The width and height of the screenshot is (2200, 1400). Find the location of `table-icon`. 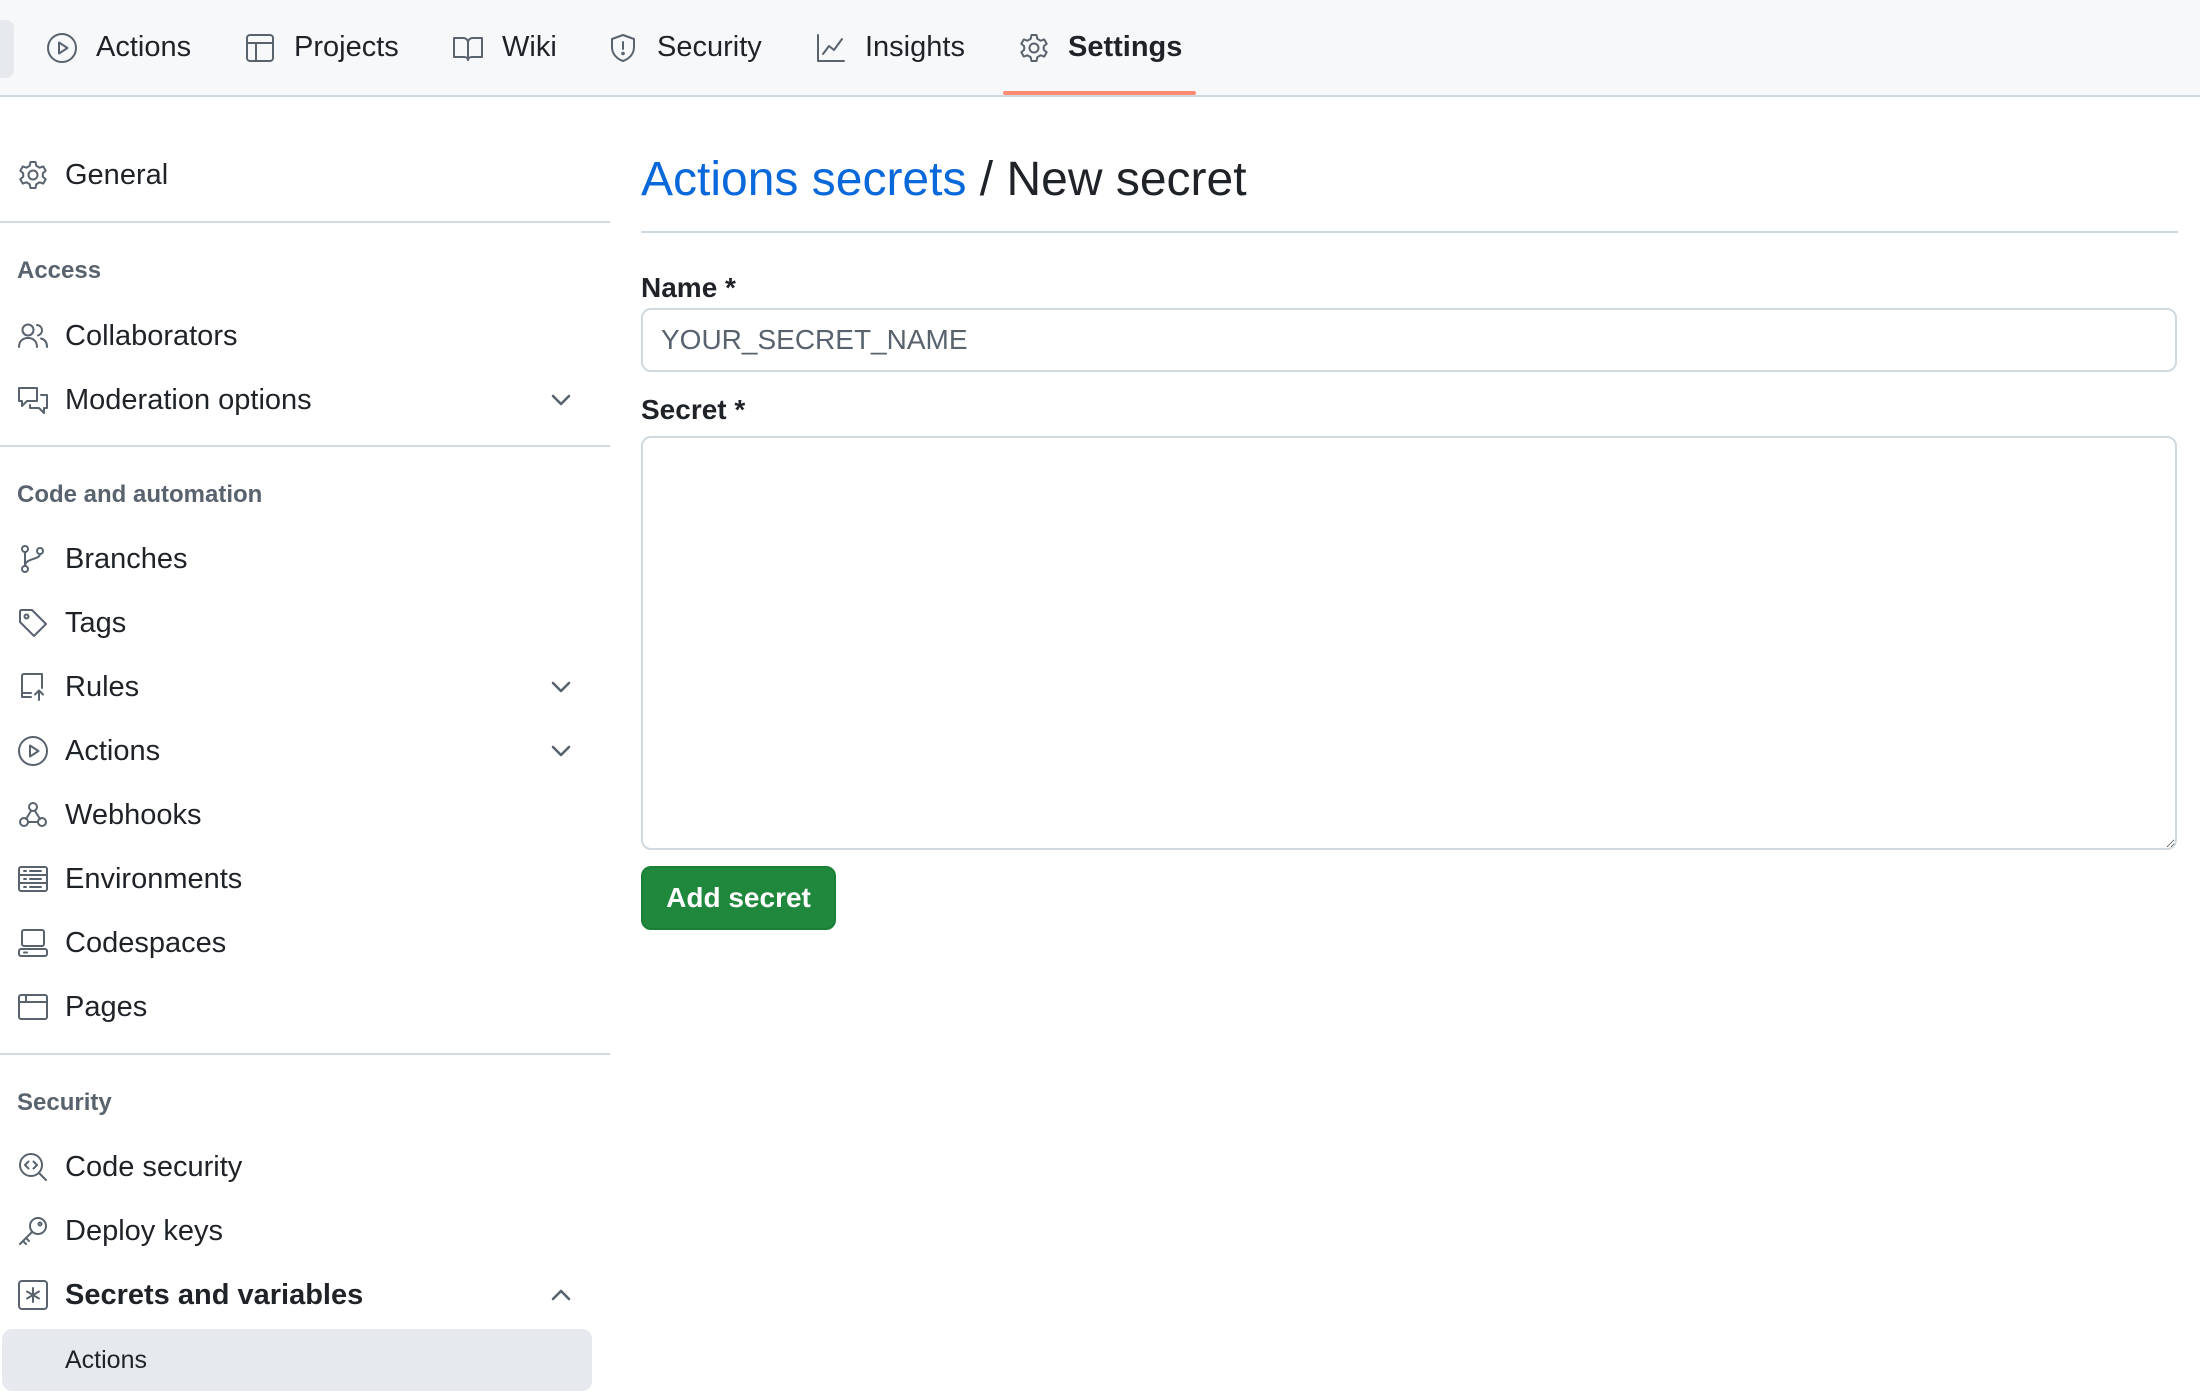

table-icon is located at coordinates (260, 48).